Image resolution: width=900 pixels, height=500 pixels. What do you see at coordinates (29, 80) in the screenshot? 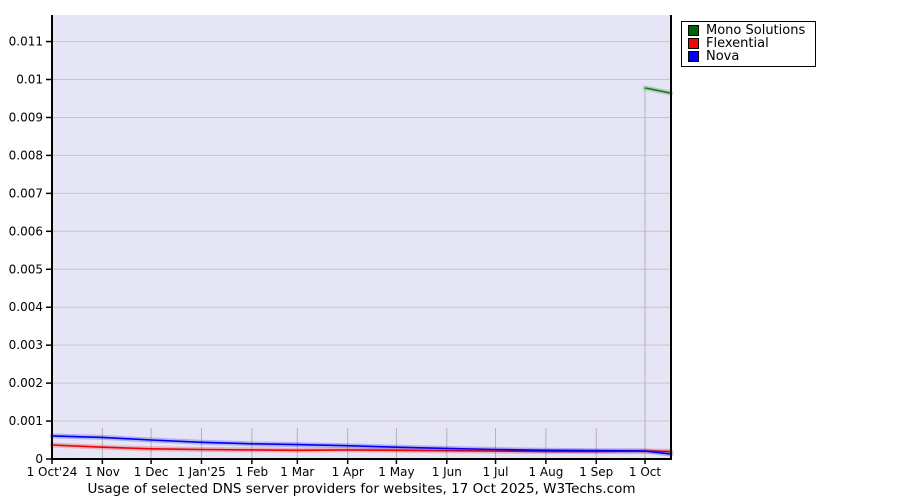
I see `y-tick-label: 0.01` at bounding box center [29, 80].